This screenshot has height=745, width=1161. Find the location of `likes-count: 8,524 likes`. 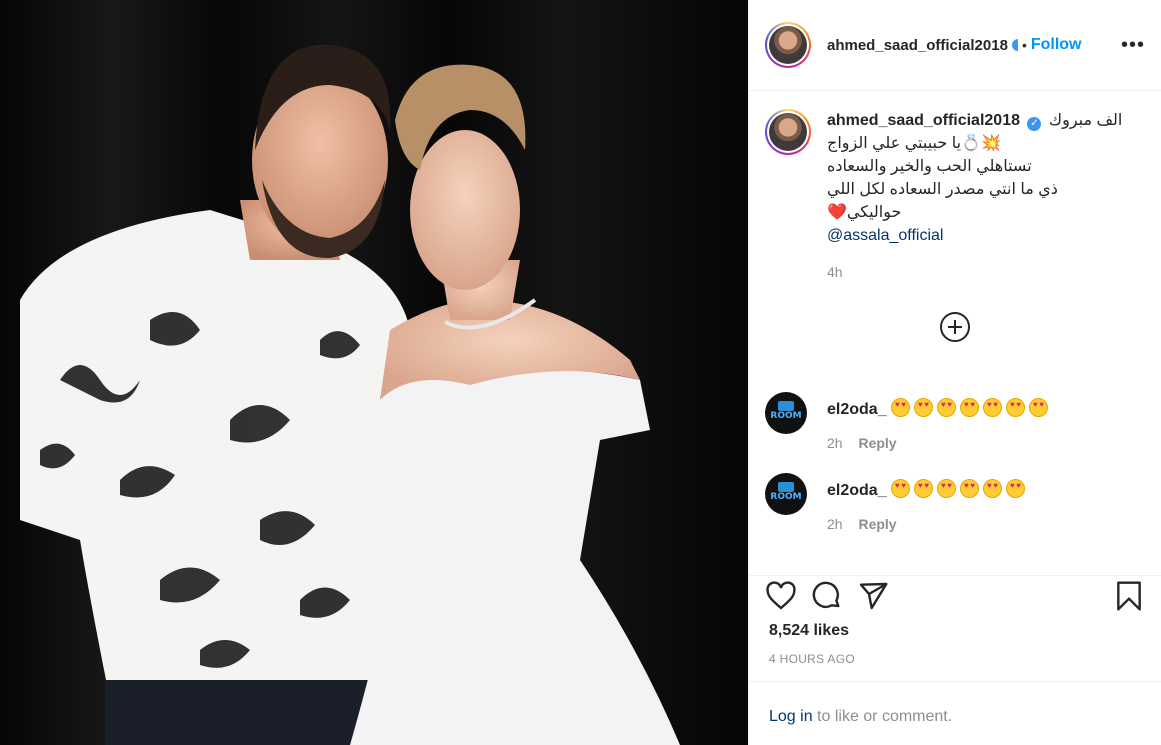

likes-count: 8,524 likes is located at coordinates (809, 631).